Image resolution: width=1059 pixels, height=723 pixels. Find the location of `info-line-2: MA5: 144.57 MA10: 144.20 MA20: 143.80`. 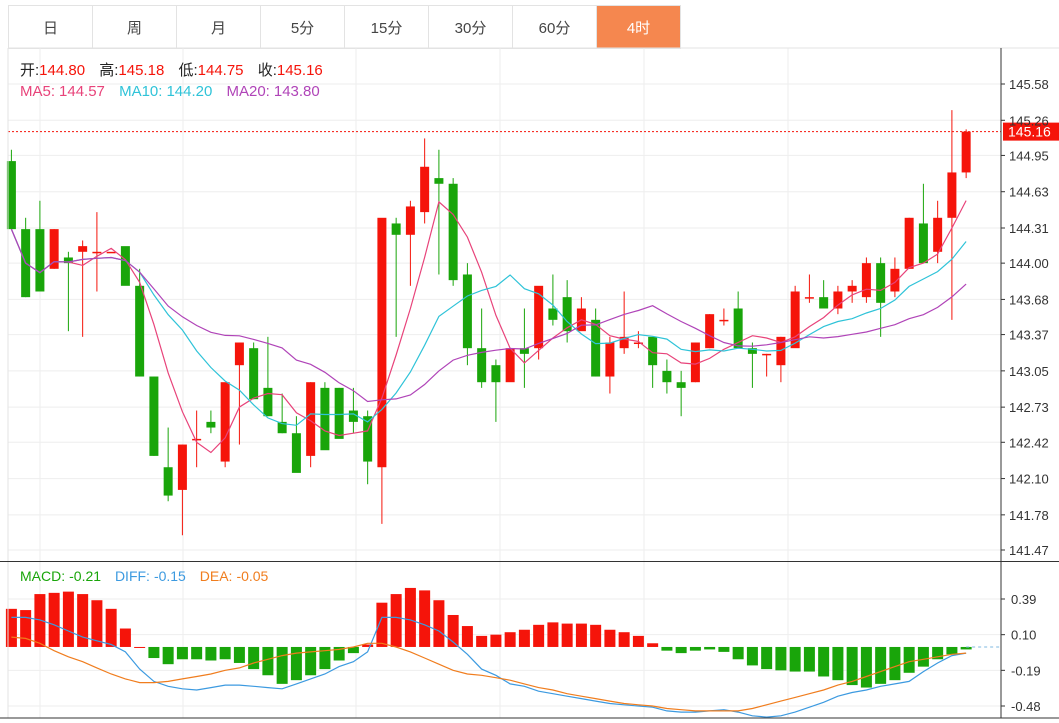

info-line-2: MA5: 144.57 MA10: 144.20 MA20: 143.80 is located at coordinates (170, 91).